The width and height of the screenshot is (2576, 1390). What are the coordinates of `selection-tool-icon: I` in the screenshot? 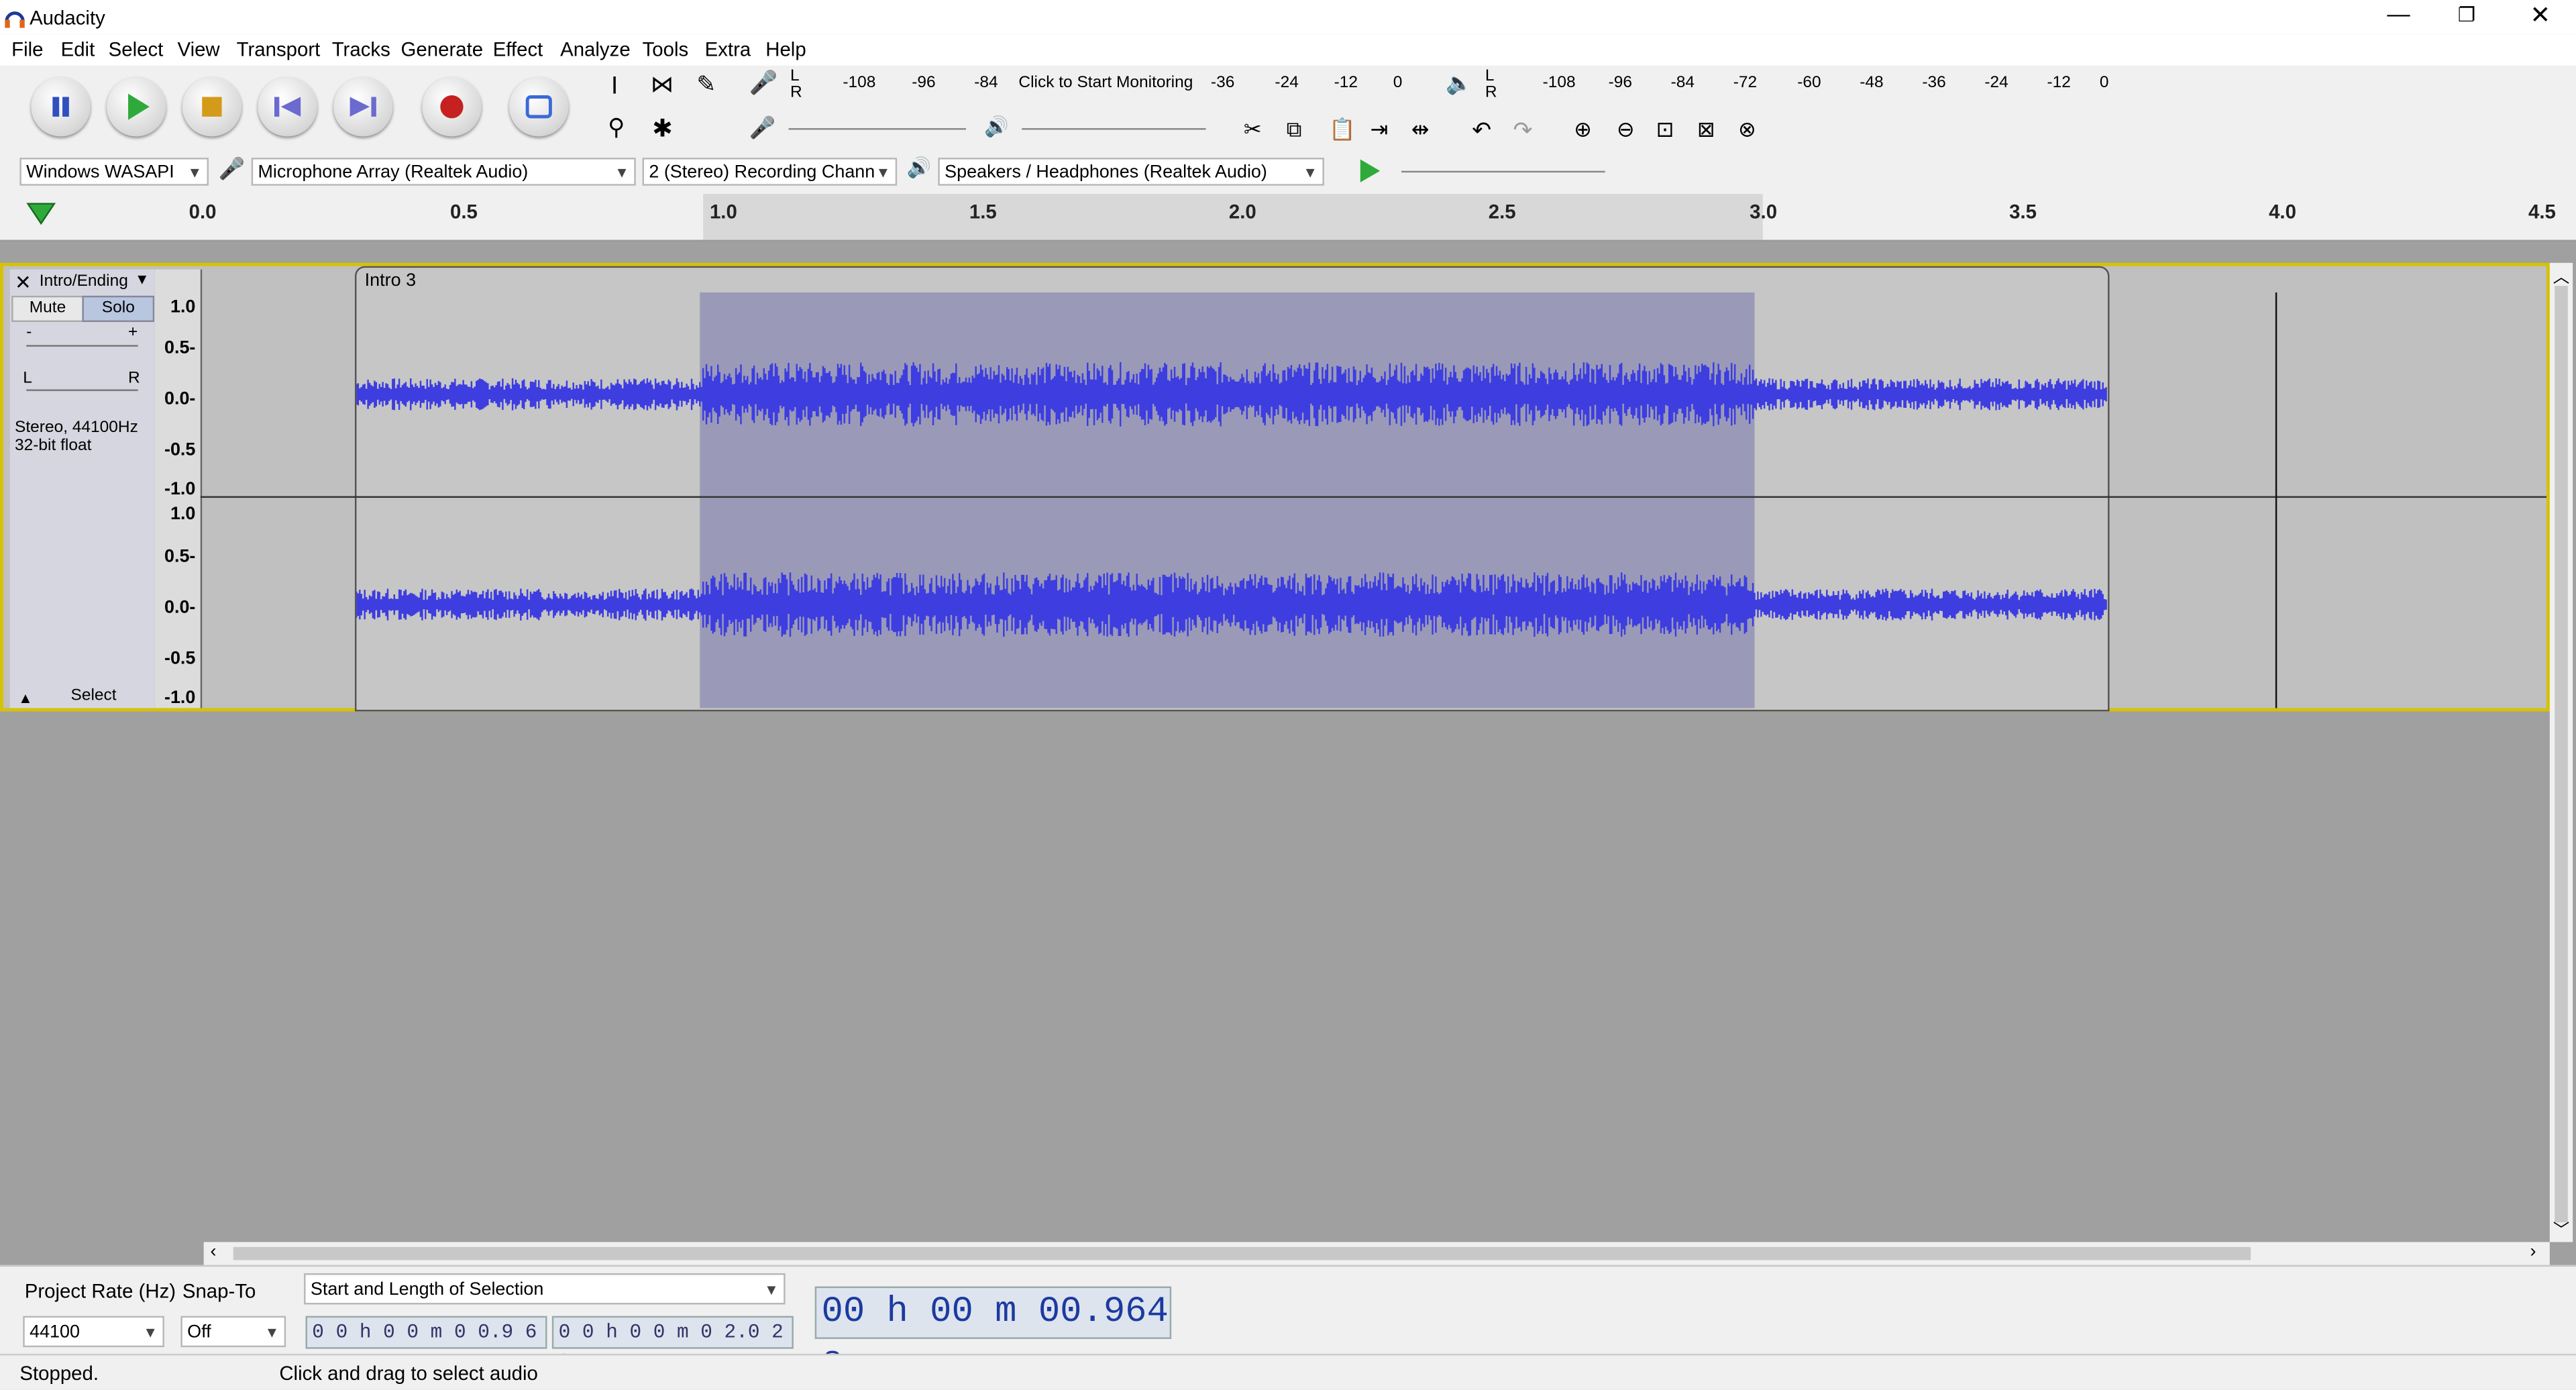 It's located at (614, 86).